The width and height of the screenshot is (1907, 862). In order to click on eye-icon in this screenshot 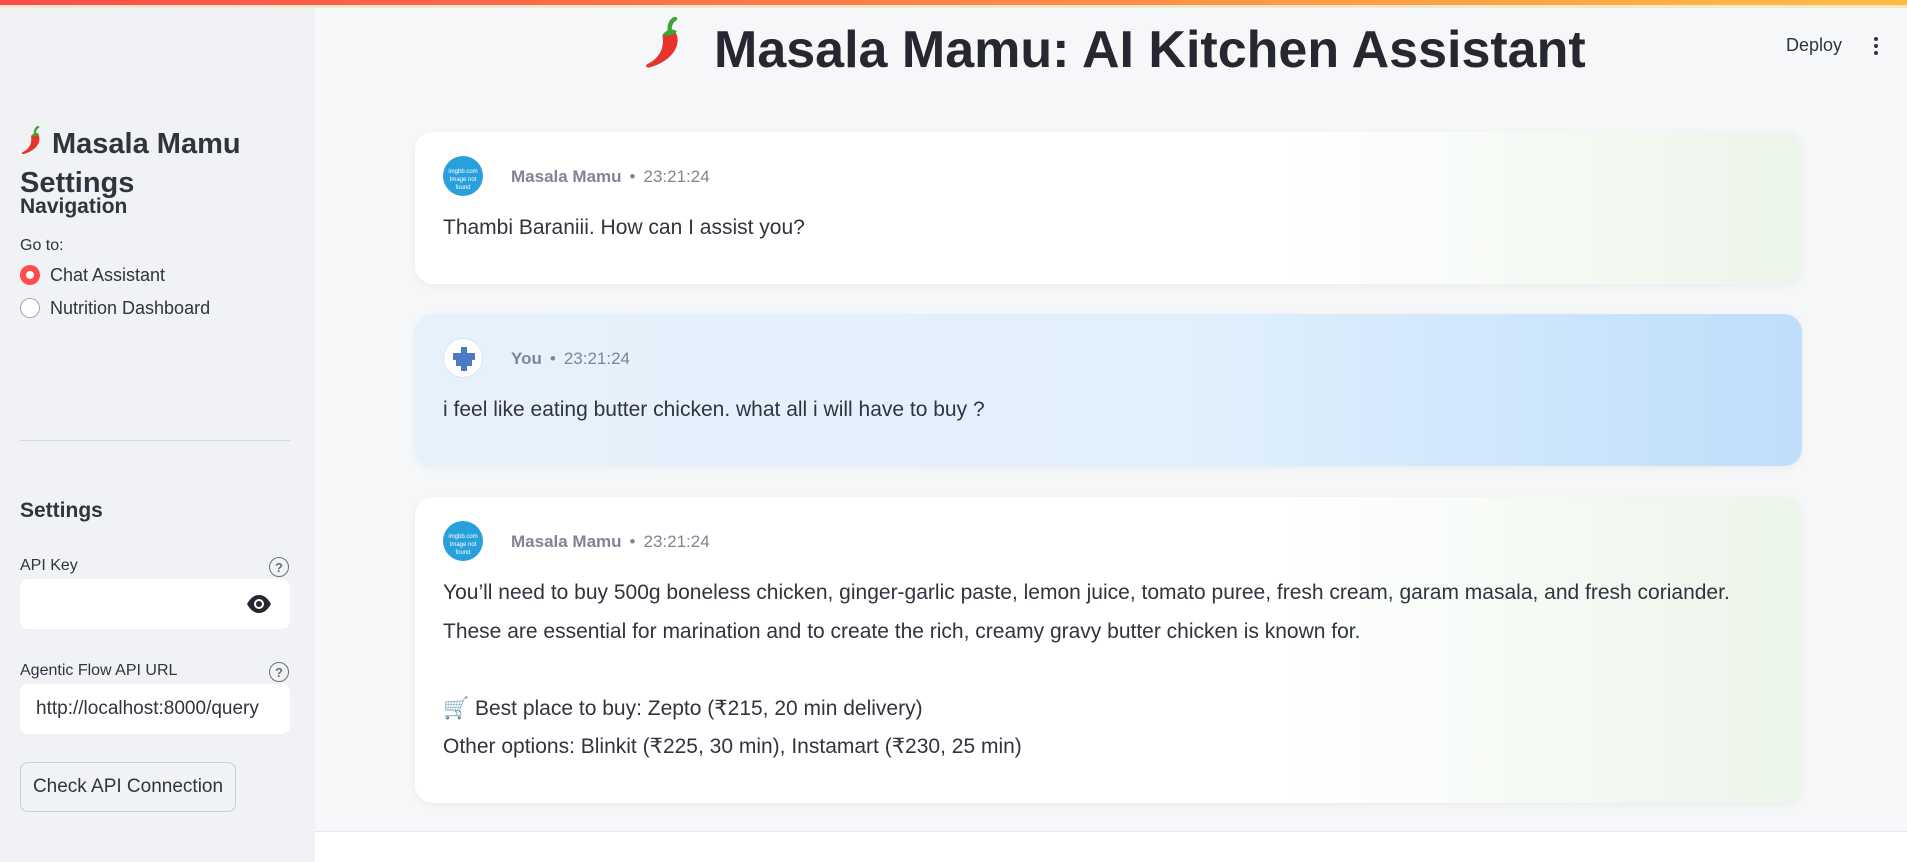, I will do `click(259, 604)`.